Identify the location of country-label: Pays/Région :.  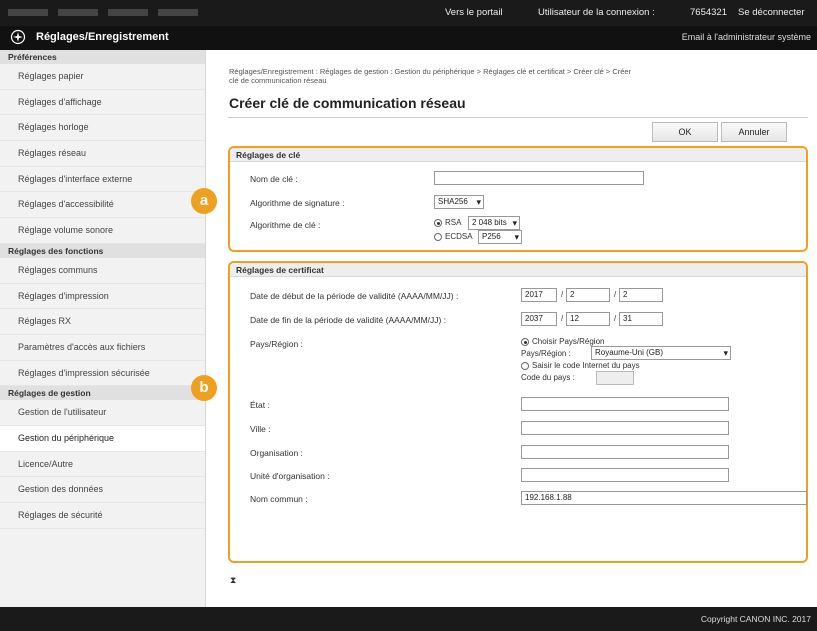
(276, 344).